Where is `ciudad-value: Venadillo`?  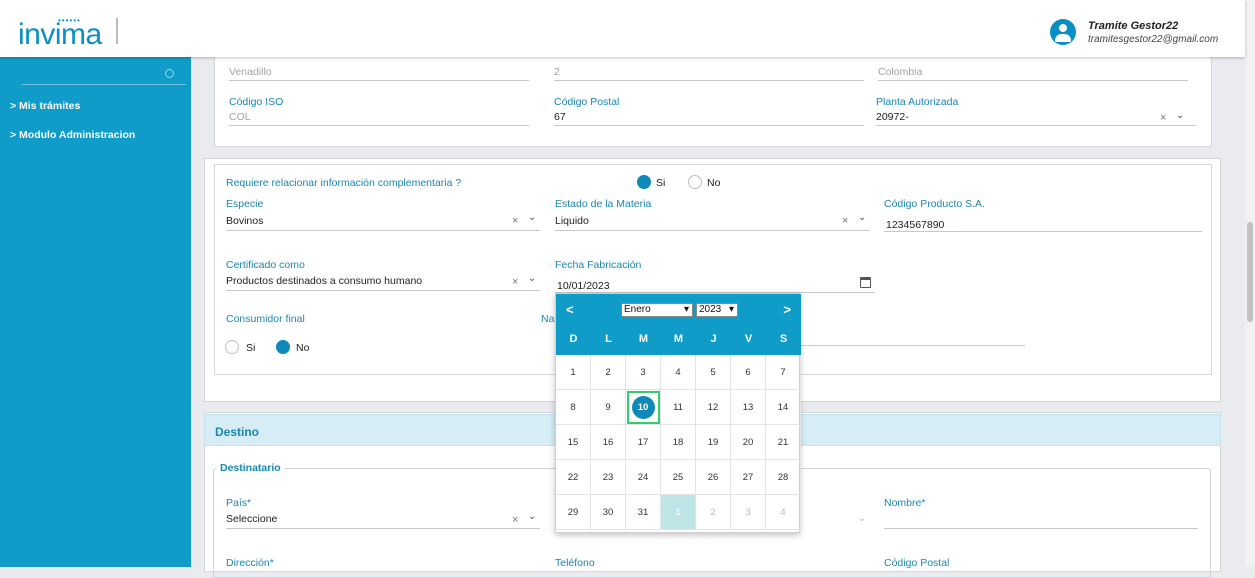
ciudad-value: Venadillo is located at coordinates (250, 72).